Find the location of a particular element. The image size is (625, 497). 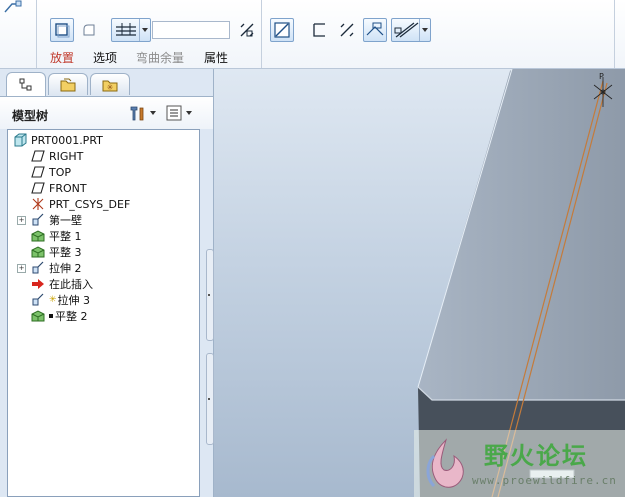

first-wall-icon is located at coordinates (38, 220).